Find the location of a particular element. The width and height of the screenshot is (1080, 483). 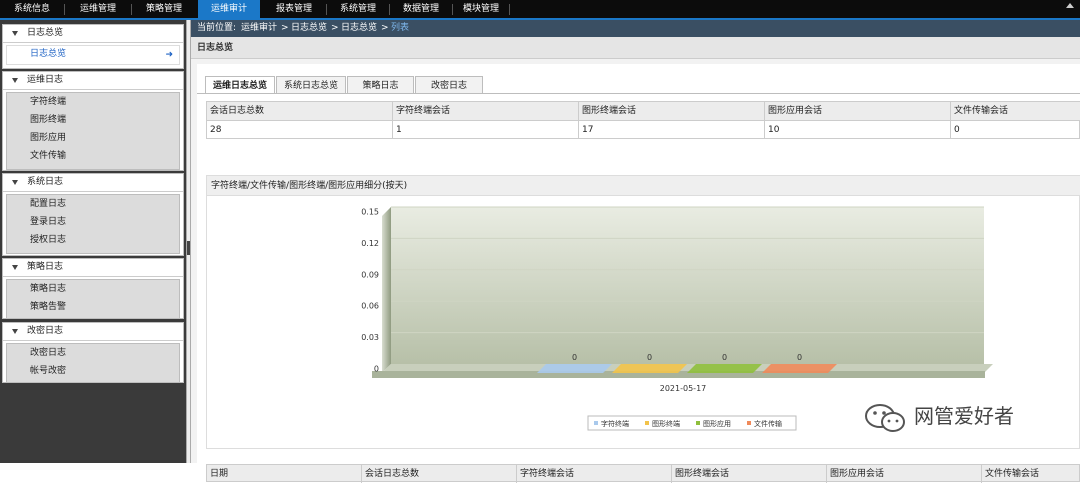

tab-divider is located at coordinates (638, 93).